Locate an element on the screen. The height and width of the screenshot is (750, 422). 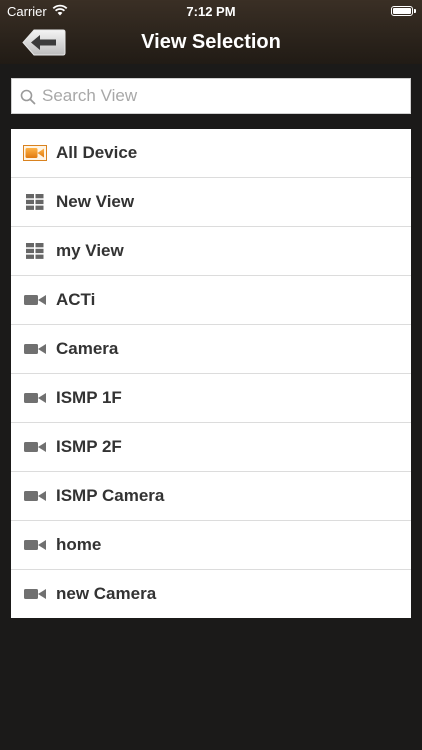
list-item-label: new Camera is located at coordinates (106, 593).